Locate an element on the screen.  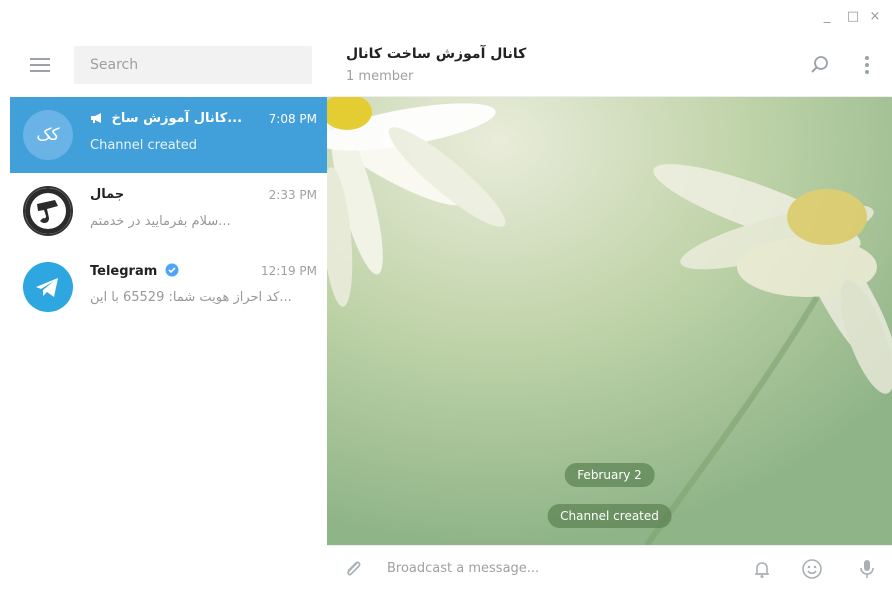
date-separator: February 2 is located at coordinates (609, 475).